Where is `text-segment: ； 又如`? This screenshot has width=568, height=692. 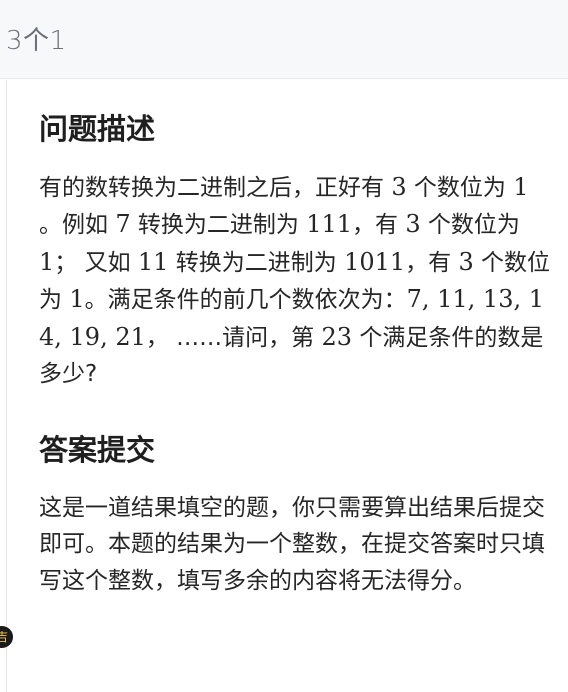 text-segment: ； 又如 is located at coordinates (96, 262).